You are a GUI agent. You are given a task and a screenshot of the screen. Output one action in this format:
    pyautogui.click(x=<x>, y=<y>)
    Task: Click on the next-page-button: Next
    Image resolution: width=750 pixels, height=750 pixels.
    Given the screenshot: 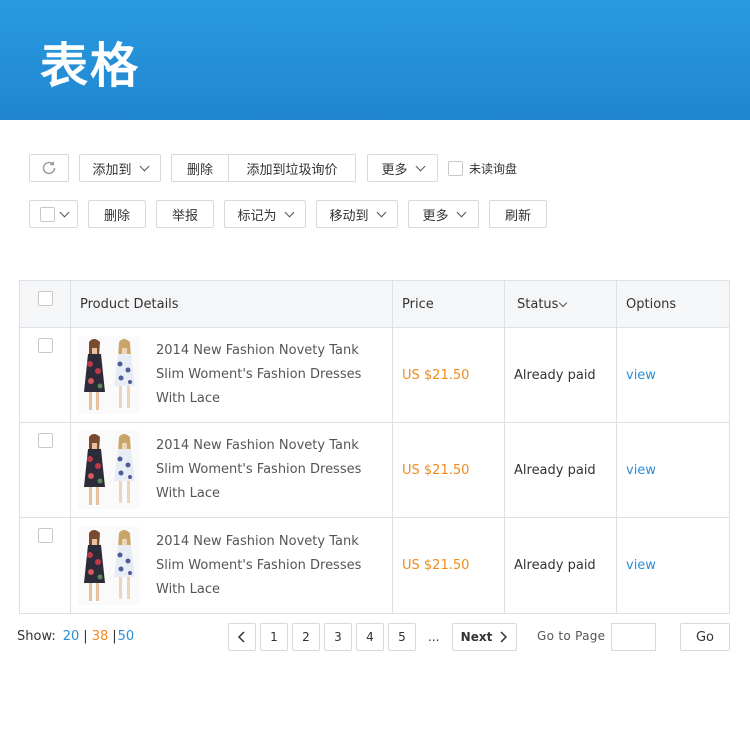 What is the action you would take?
    pyautogui.click(x=484, y=637)
    